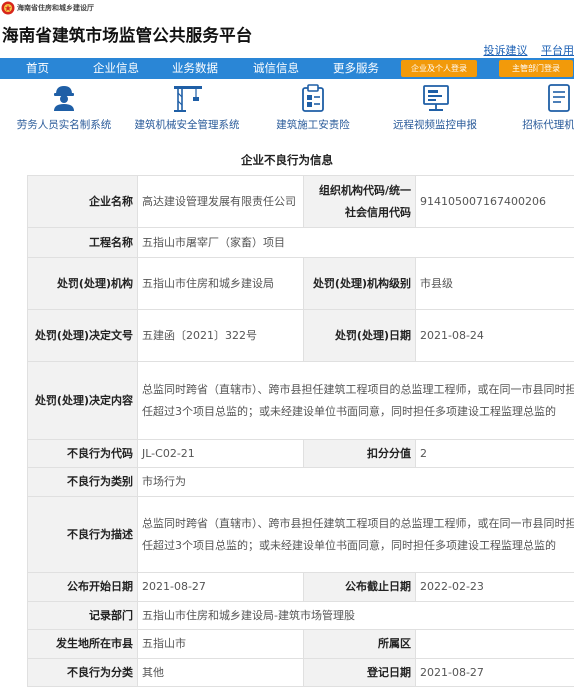 This screenshot has width=574, height=691. Describe the element at coordinates (359, 453) in the screenshot. I see `field-label: 扣分分值` at that location.